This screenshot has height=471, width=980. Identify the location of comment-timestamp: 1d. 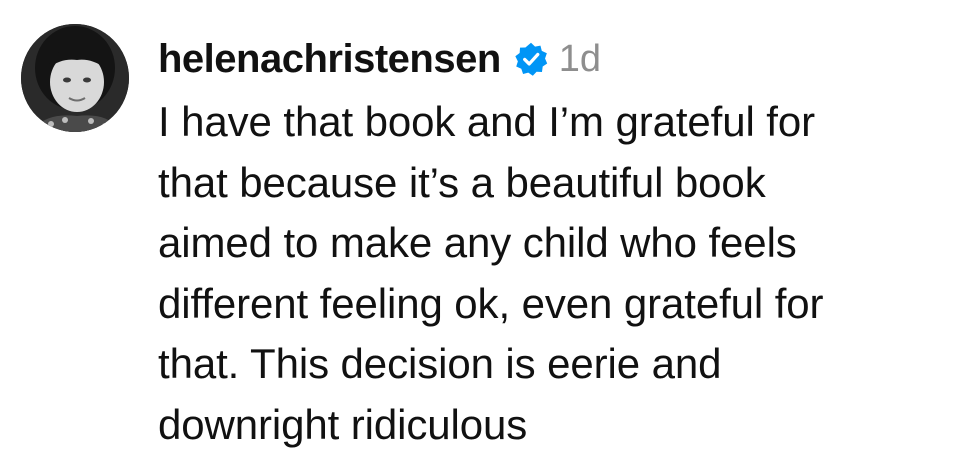
(580, 59).